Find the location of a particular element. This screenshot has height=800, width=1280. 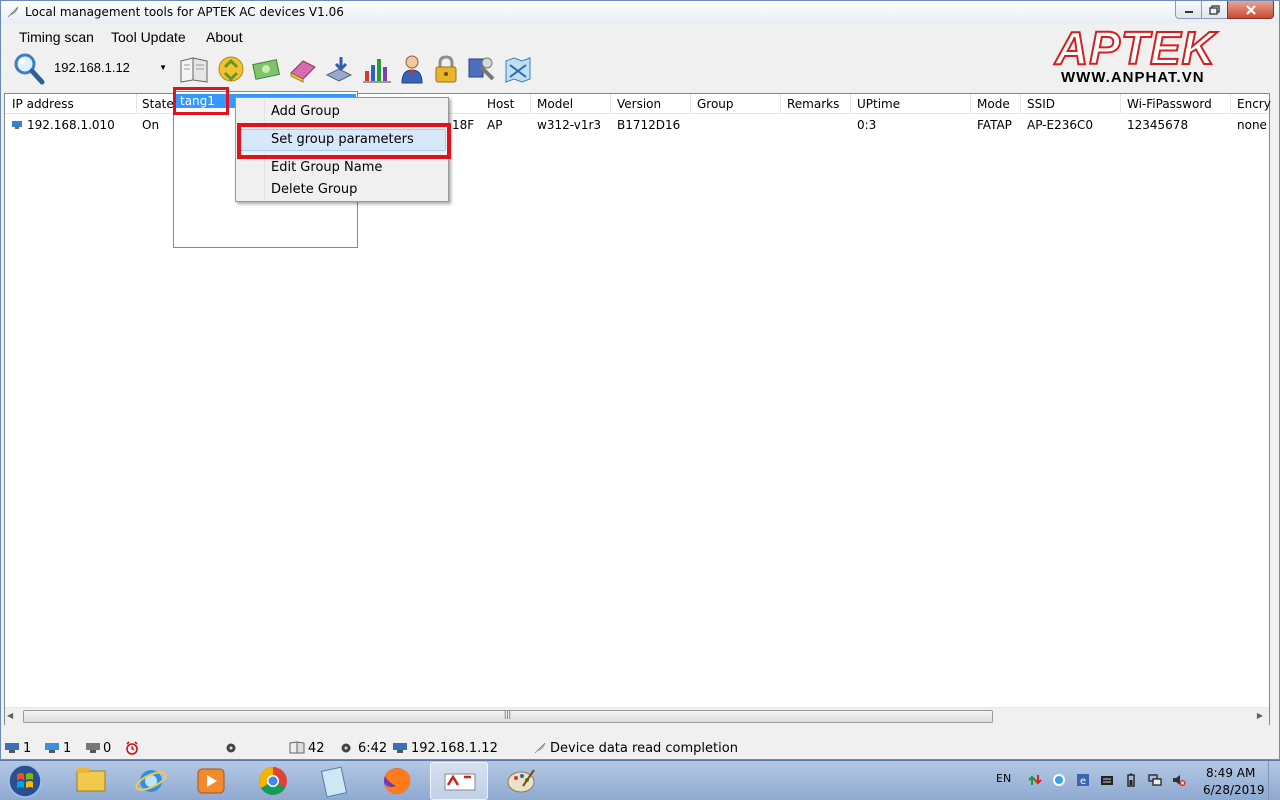

bar-chart-icon is located at coordinates (377, 69).